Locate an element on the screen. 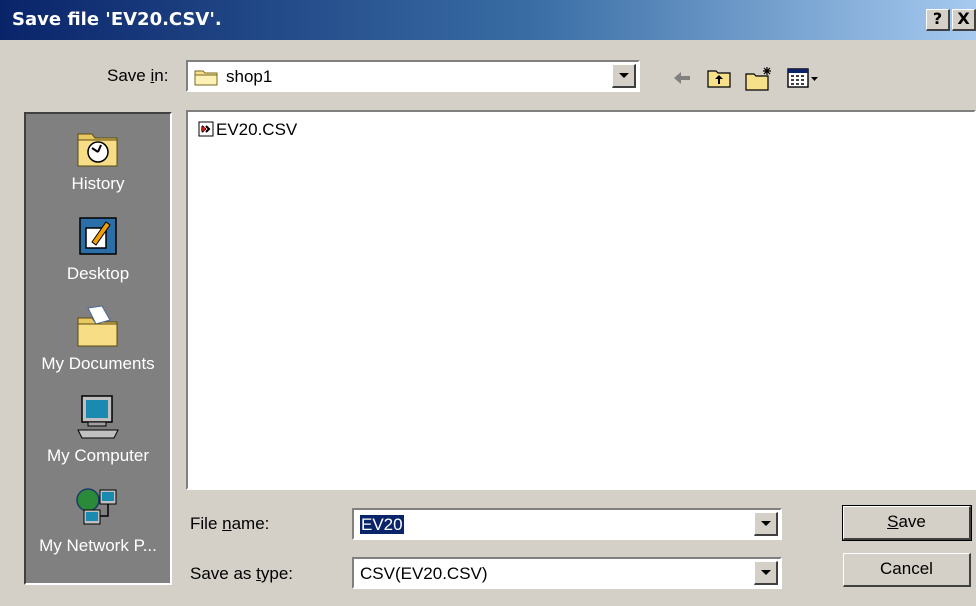 The width and height of the screenshot is (976, 606). file-name-combo: EV20 is located at coordinates (567, 524).